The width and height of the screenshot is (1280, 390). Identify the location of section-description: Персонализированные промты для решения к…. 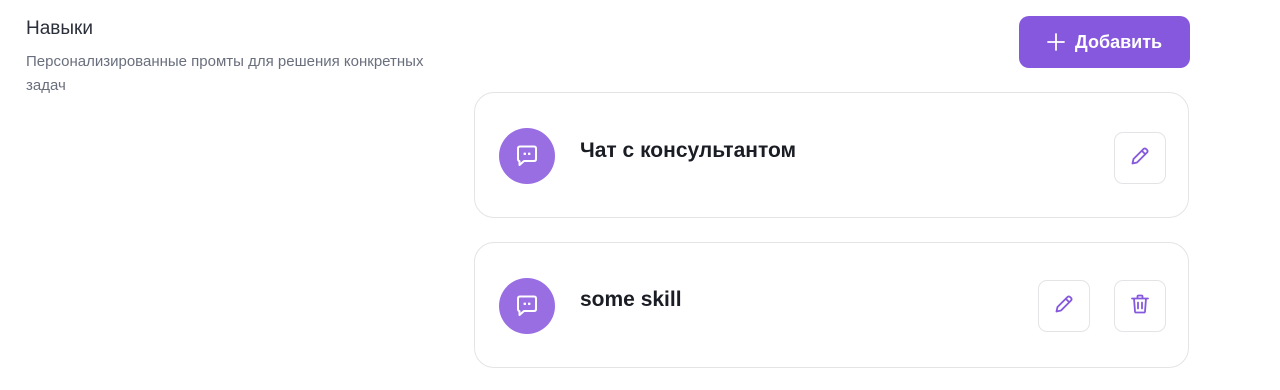
(225, 73).